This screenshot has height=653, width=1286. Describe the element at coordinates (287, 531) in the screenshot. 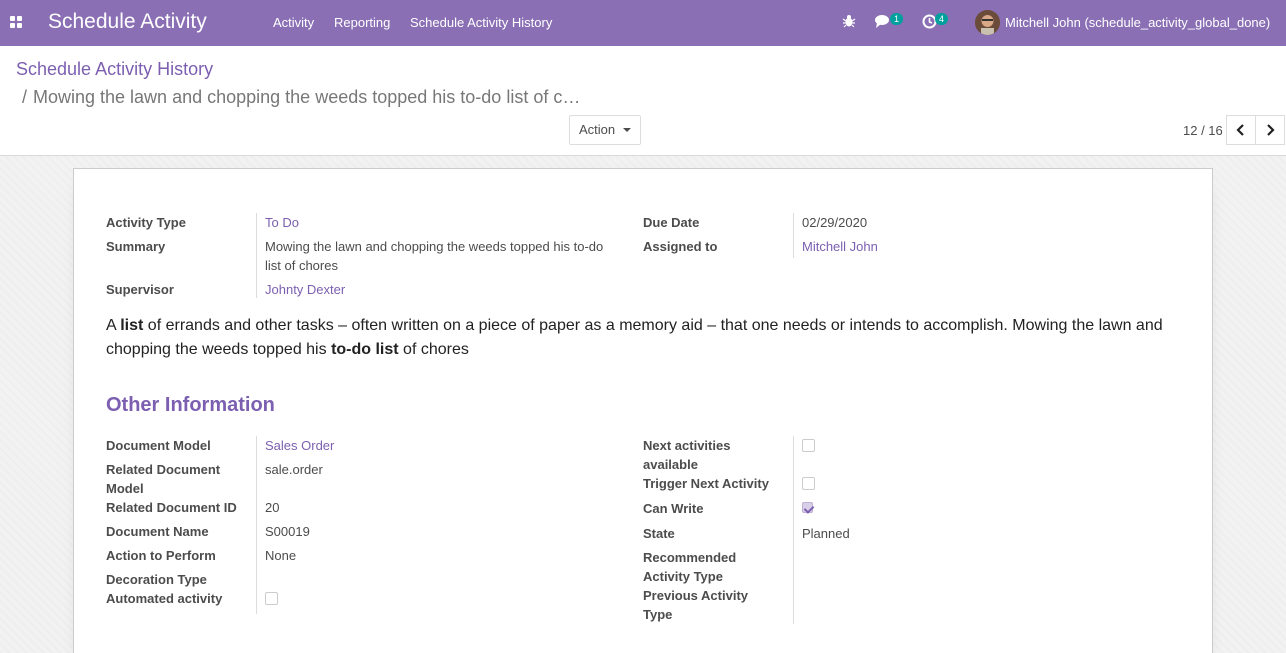

I see `document-name-value: S00019` at that location.